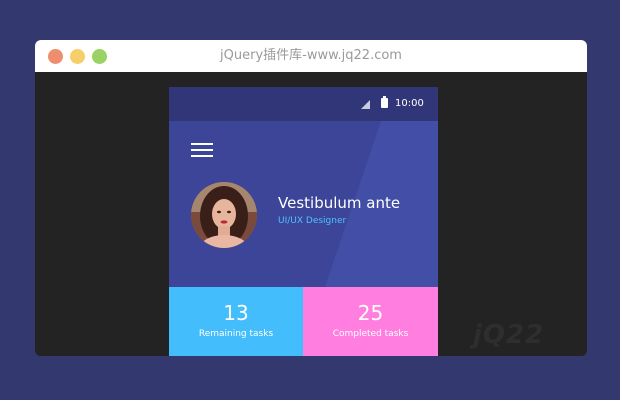  I want to click on completed-tasks-tile: 25 Completed tasks, so click(370, 321).